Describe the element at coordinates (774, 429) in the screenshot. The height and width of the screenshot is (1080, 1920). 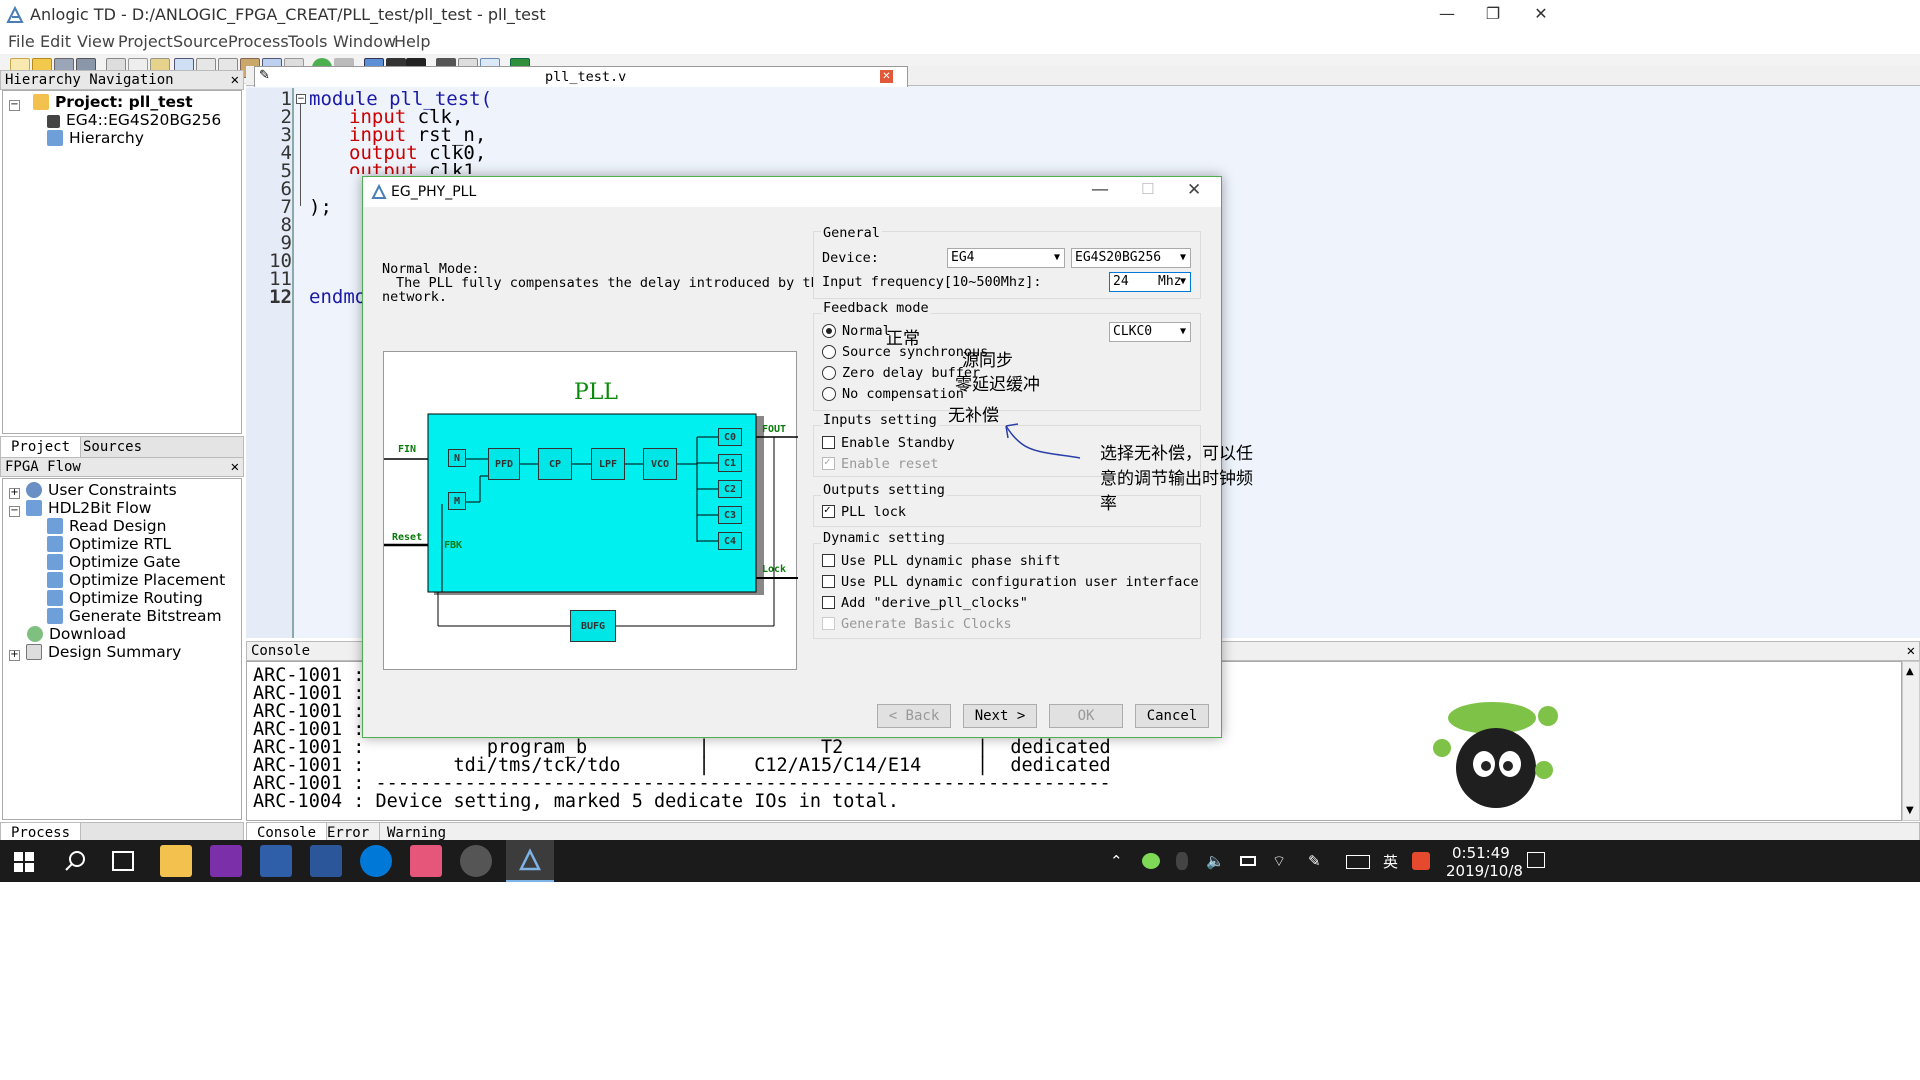
I see `fout-label: FOUT` at that location.